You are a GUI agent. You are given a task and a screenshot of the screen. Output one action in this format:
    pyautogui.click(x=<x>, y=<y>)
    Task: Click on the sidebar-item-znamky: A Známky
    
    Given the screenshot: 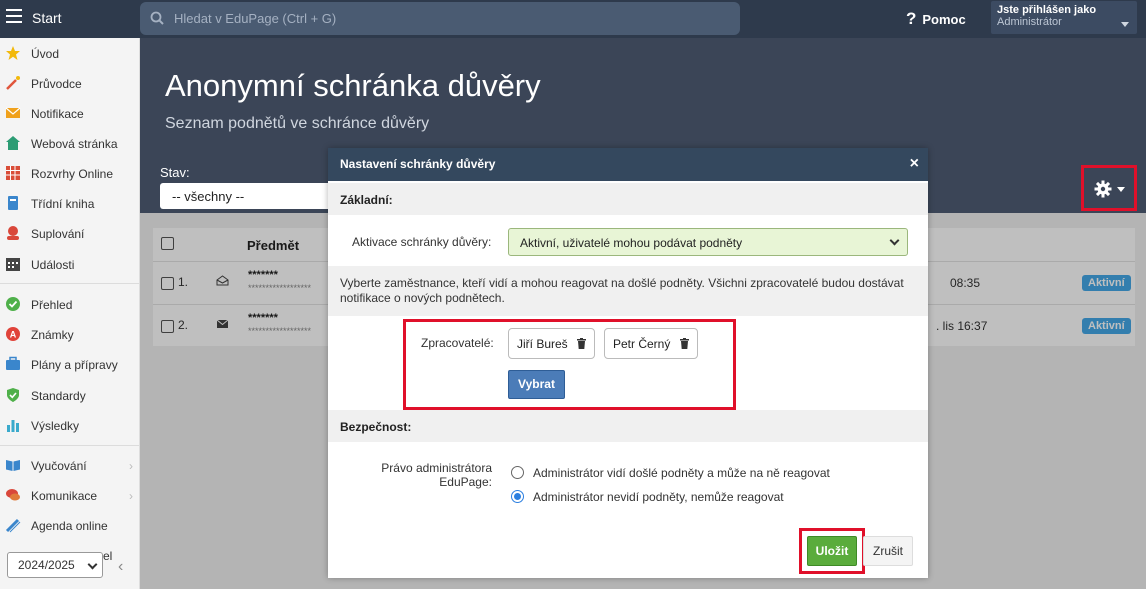 What is the action you would take?
    pyautogui.click(x=69, y=335)
    